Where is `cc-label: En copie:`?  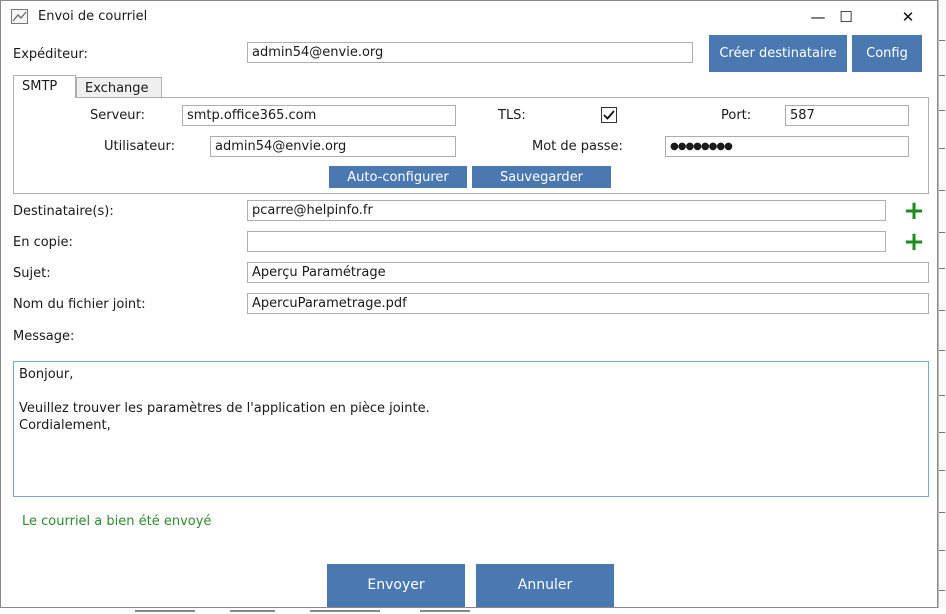 cc-label: En copie: is located at coordinates (43, 242).